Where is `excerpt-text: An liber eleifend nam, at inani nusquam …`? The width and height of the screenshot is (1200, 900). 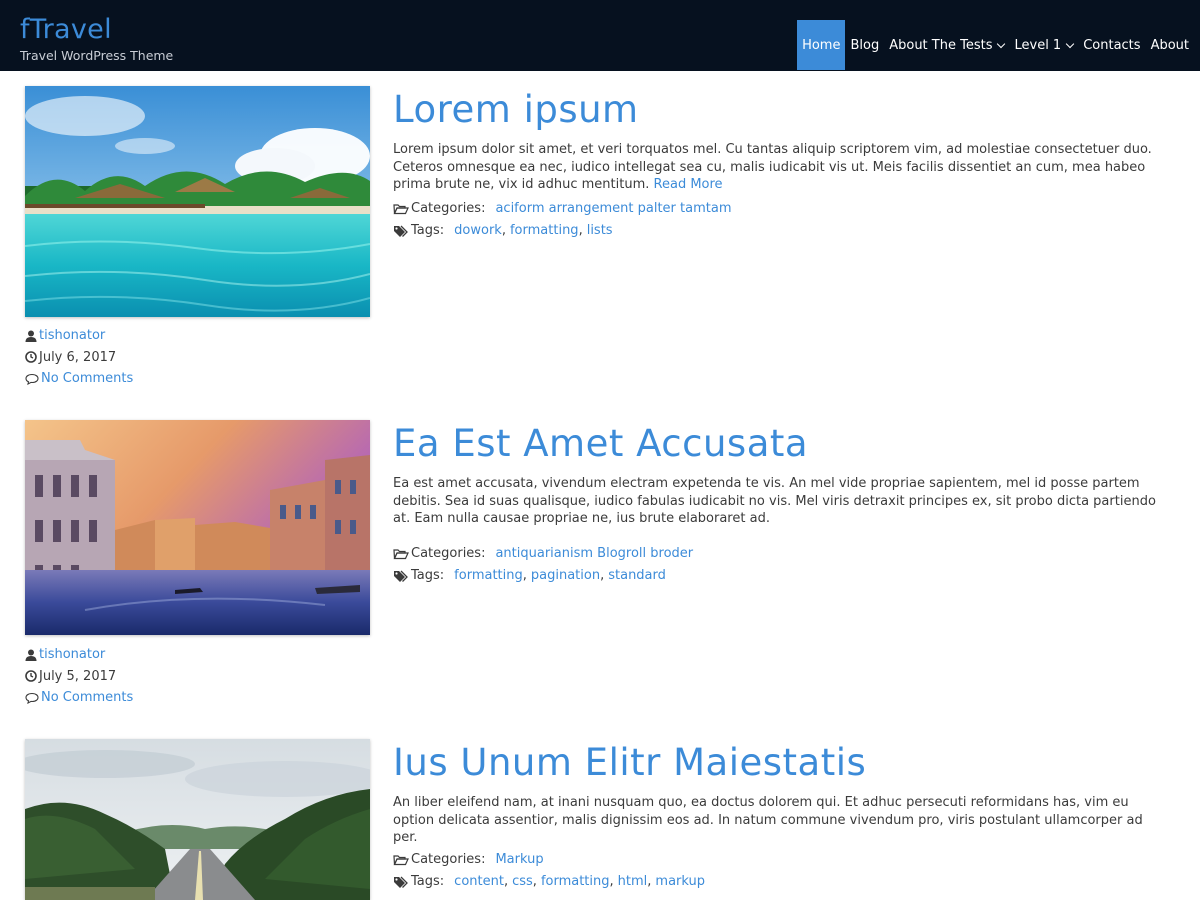
excerpt-text: An liber eleifend nam, at inani nusquam … is located at coordinates (768, 820).